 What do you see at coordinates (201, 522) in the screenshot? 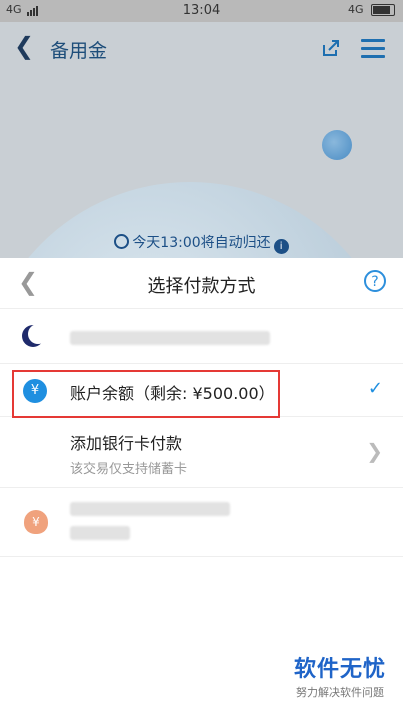
I see `payment-option-obscured-2: ¥` at bounding box center [201, 522].